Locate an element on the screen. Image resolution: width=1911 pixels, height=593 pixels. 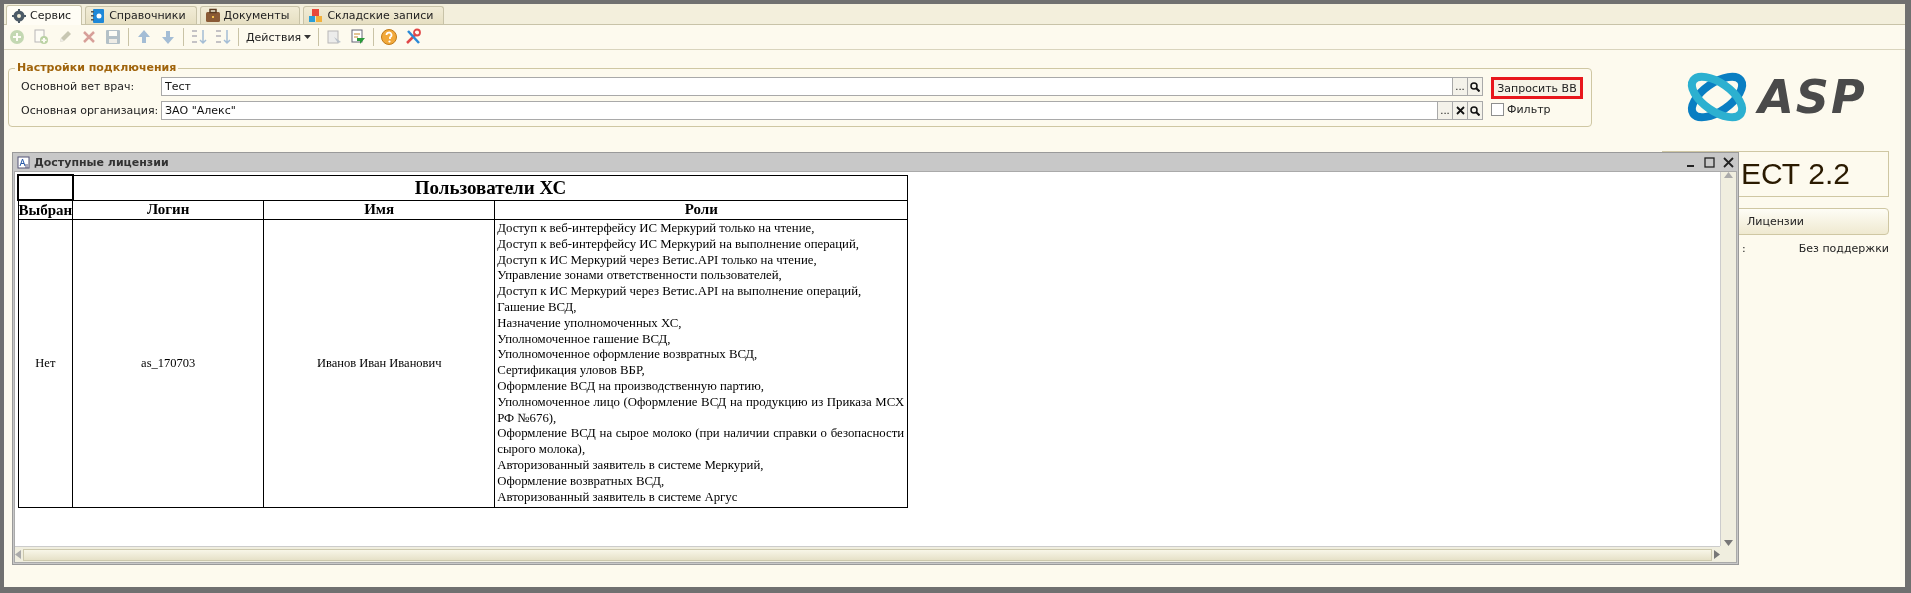
tab: Документы is located at coordinates (250, 15).